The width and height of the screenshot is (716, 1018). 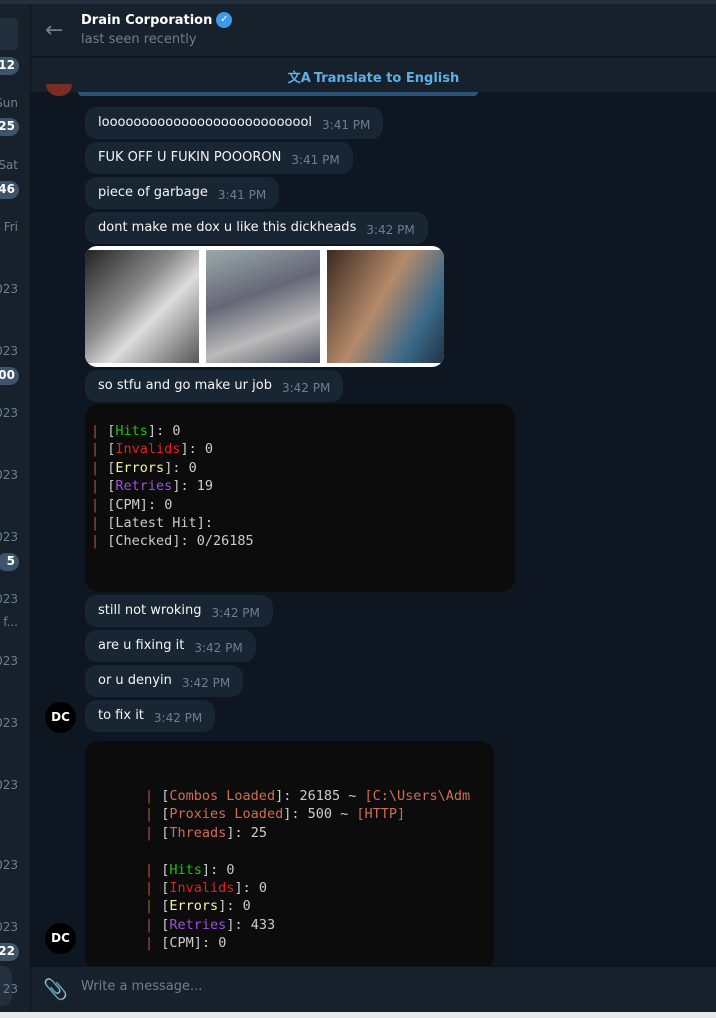 What do you see at coordinates (55, 989) in the screenshot?
I see `paperclip-icon: 📎` at bounding box center [55, 989].